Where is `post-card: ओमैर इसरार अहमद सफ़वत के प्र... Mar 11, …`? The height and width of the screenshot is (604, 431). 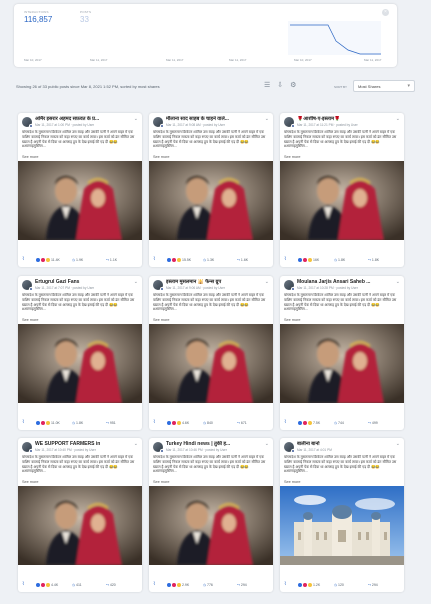
post-card: ओमैर इसरार अहमद सफ़वत के प्र... Mar 11, … is located at coordinates (80, 190).